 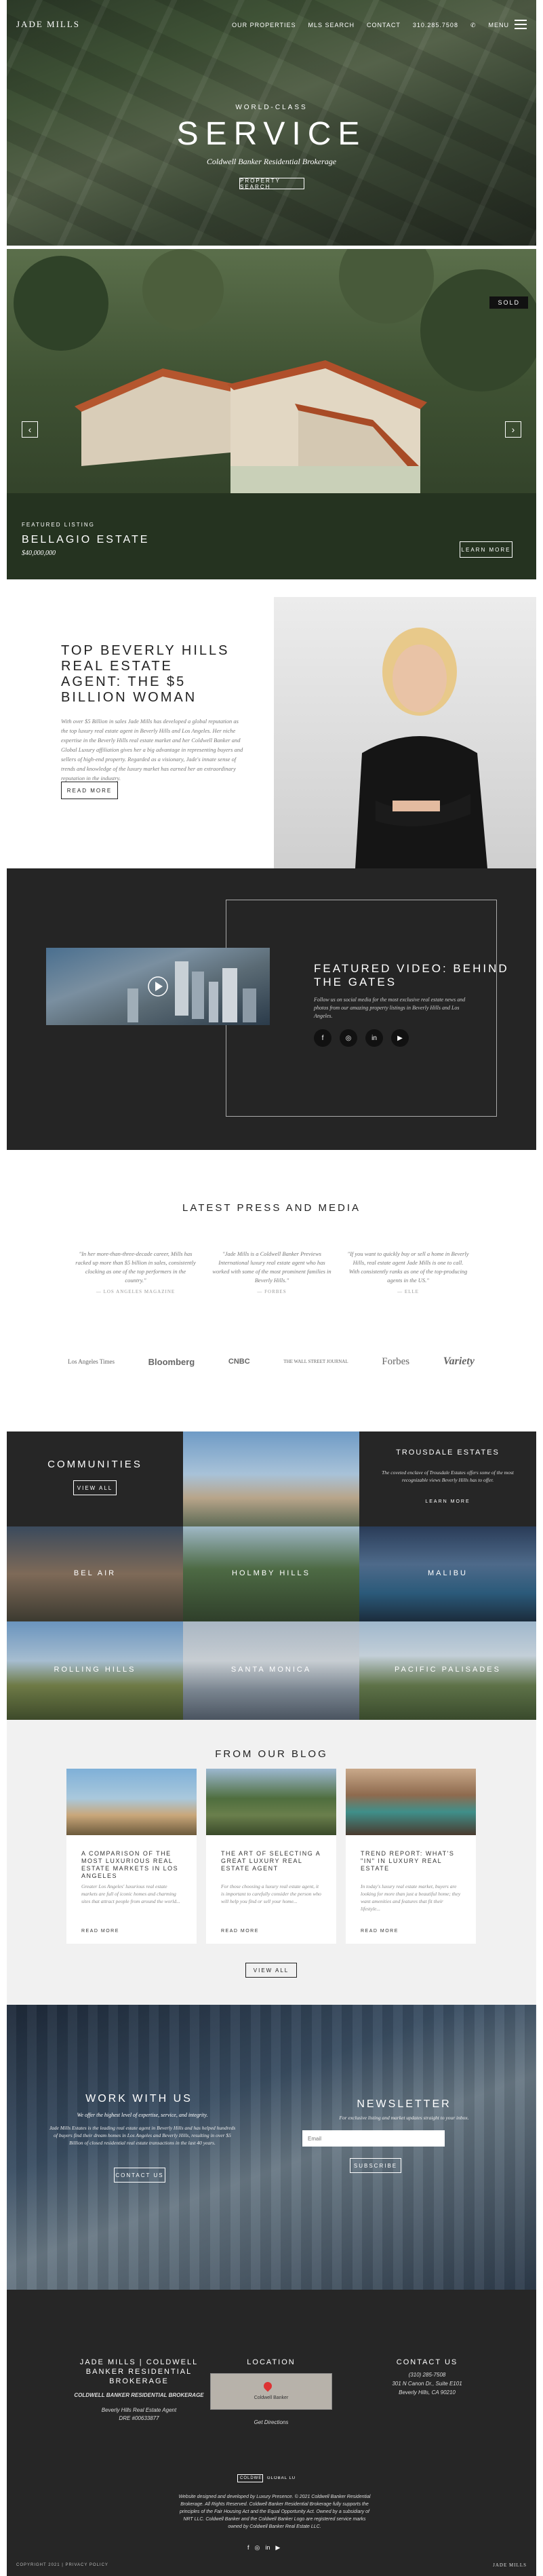 What do you see at coordinates (521, 24) in the screenshot?
I see `hamburger-menu-icon` at bounding box center [521, 24].